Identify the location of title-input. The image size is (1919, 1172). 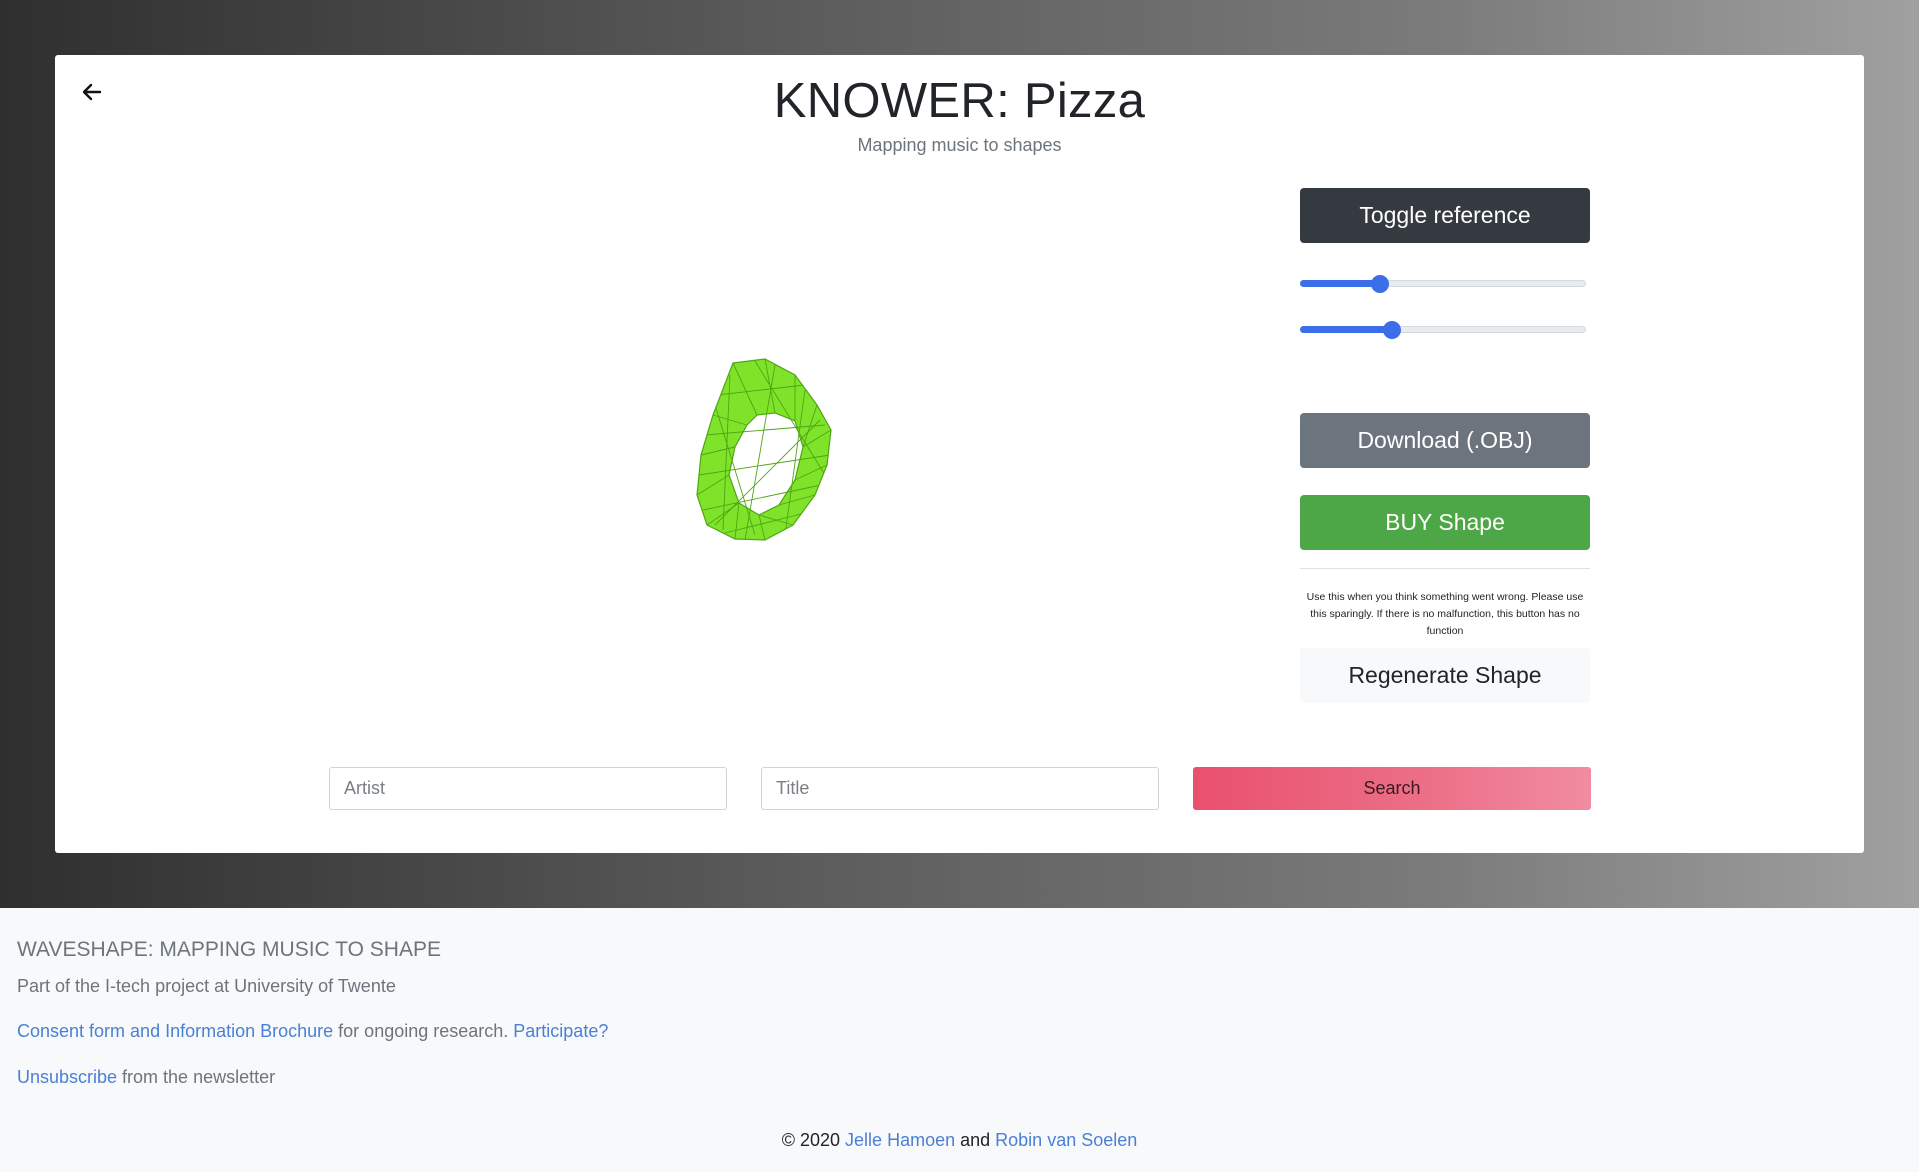
(960, 788).